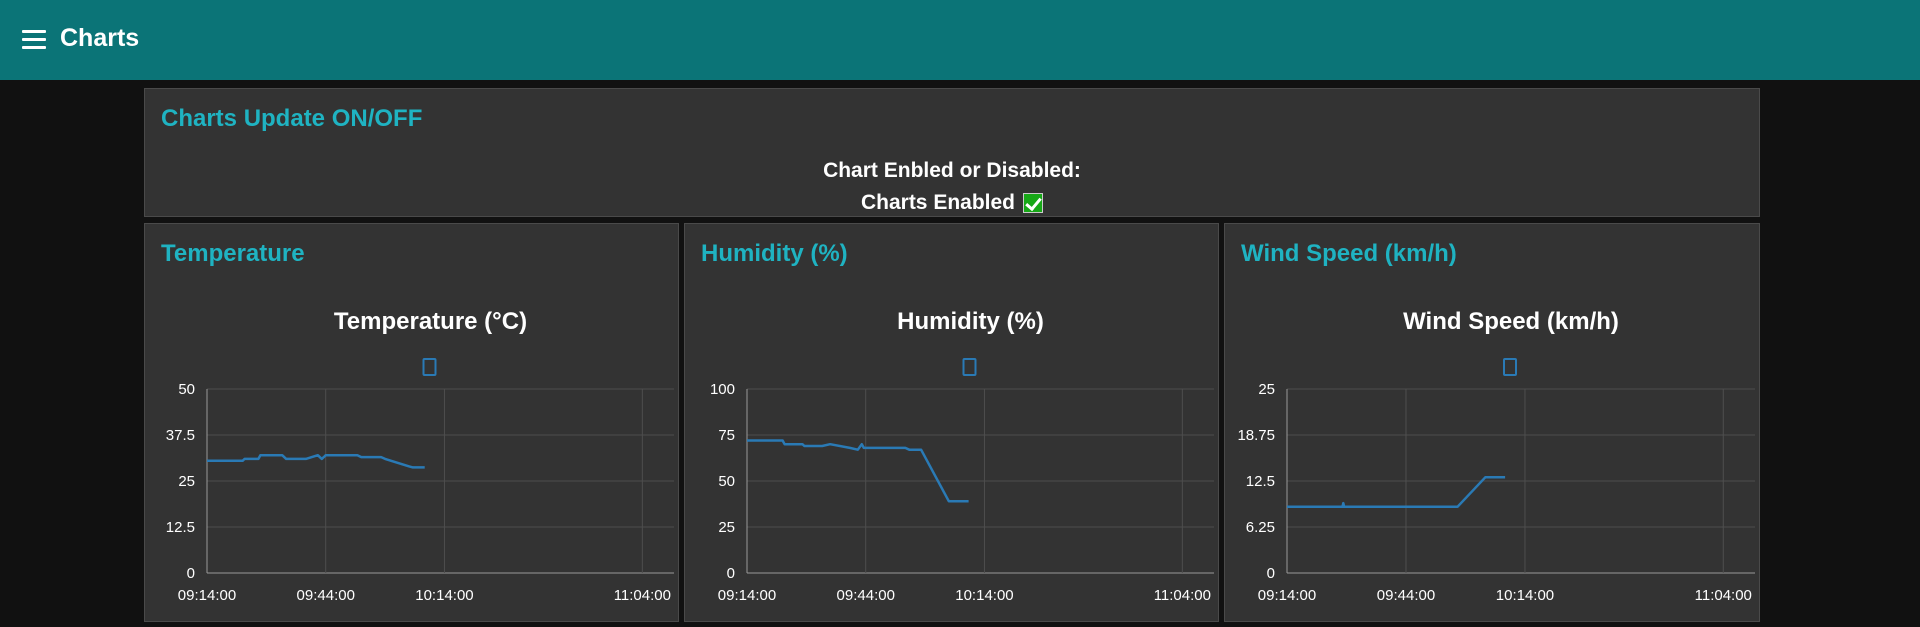  I want to click on toggle-card-title: Charts Update ON/OFF, so click(292, 118).